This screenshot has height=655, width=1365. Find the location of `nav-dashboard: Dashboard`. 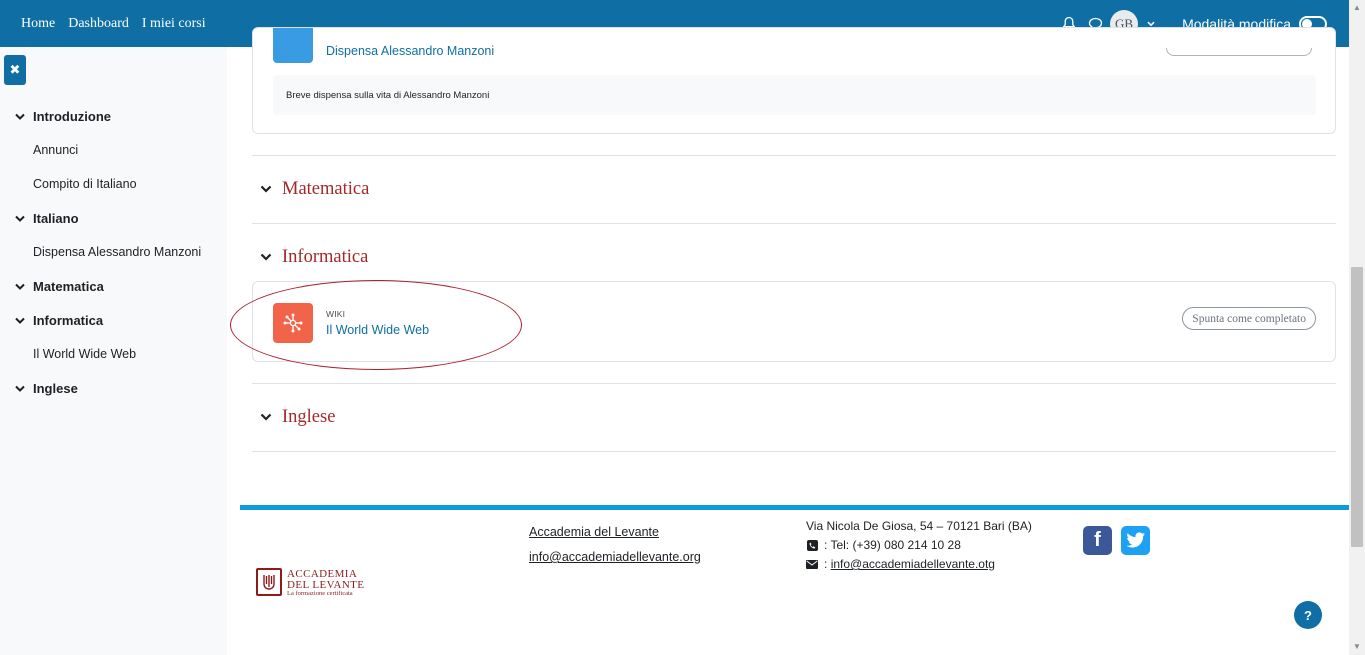

nav-dashboard: Dashboard is located at coordinates (98, 24).